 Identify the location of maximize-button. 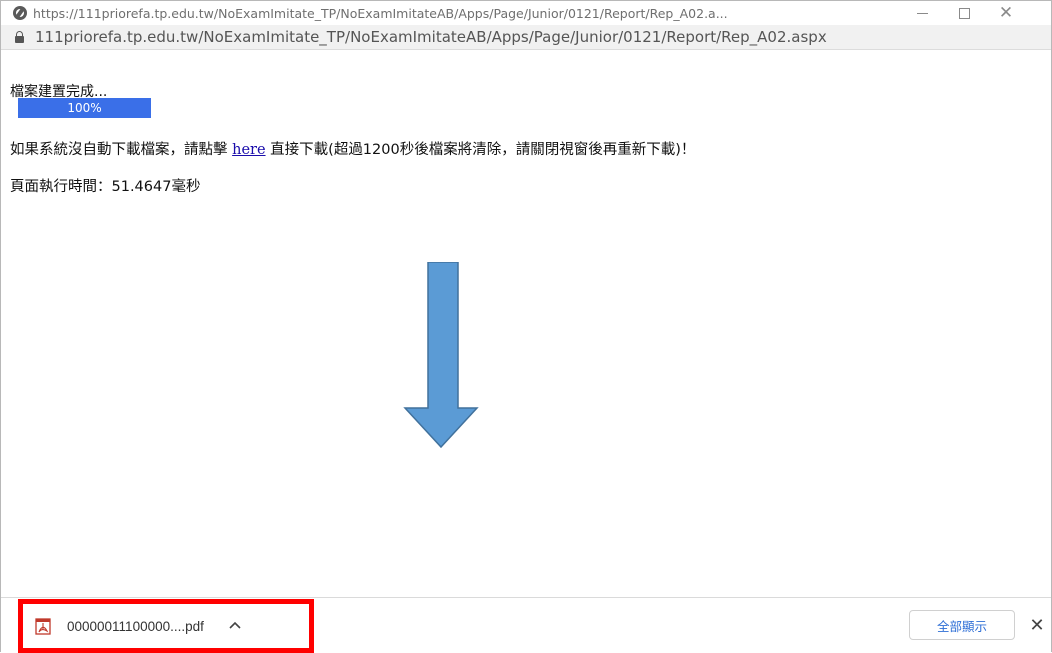
(964, 13).